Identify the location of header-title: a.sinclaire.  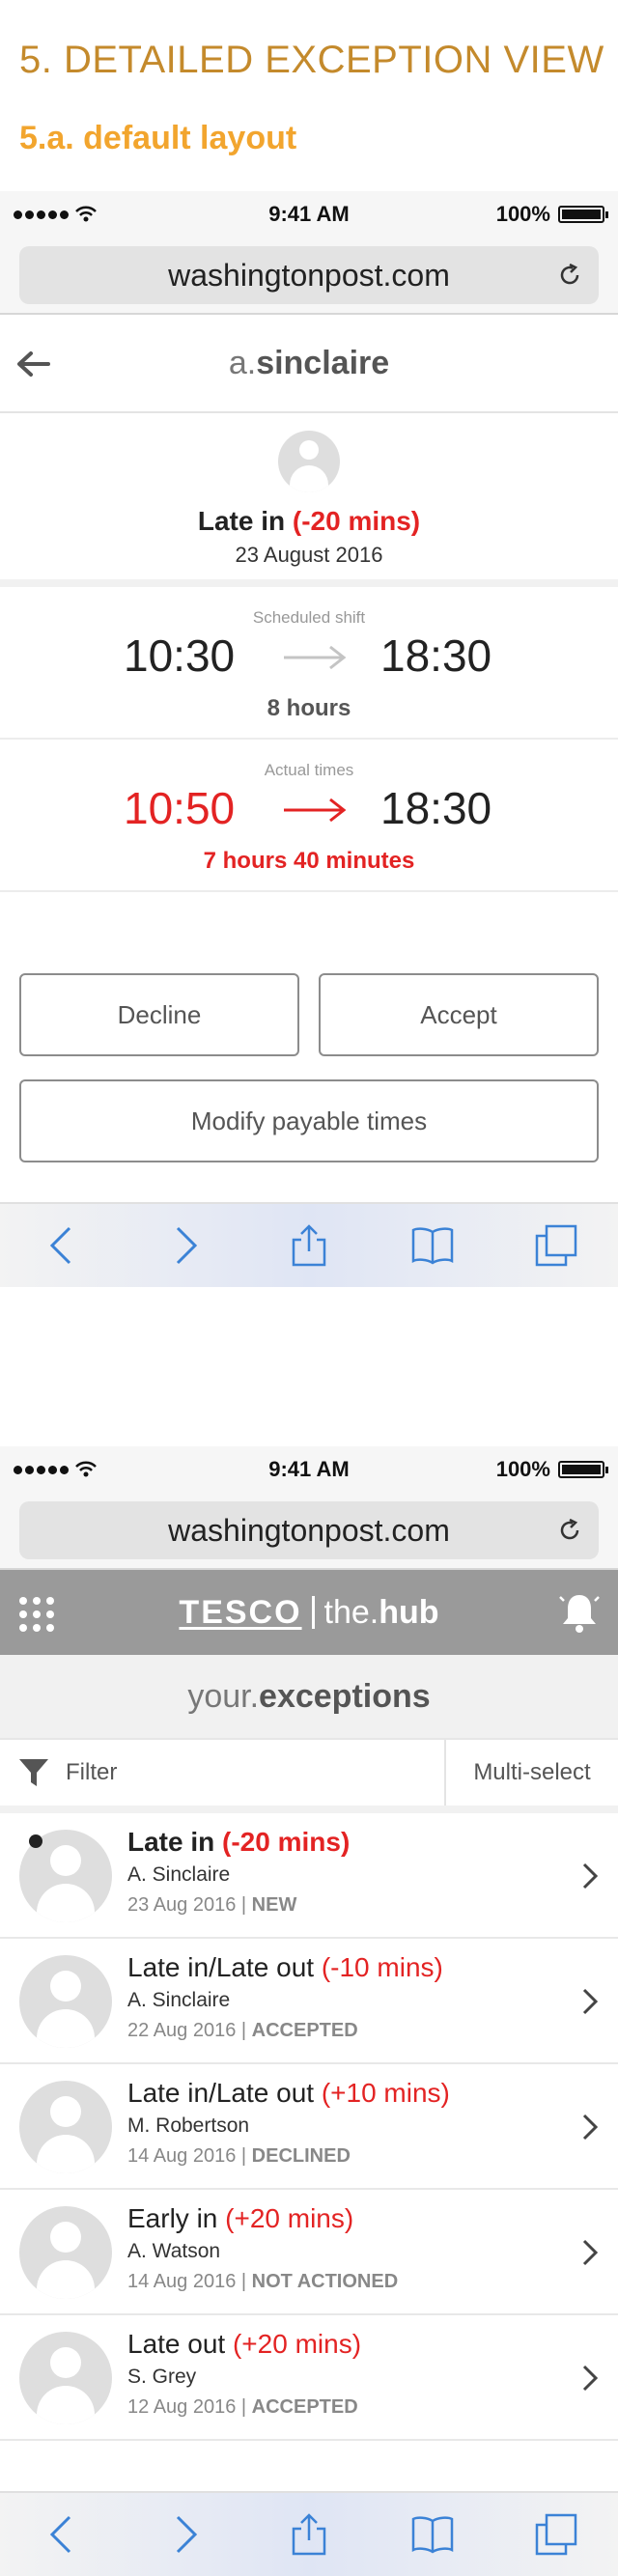
(309, 364).